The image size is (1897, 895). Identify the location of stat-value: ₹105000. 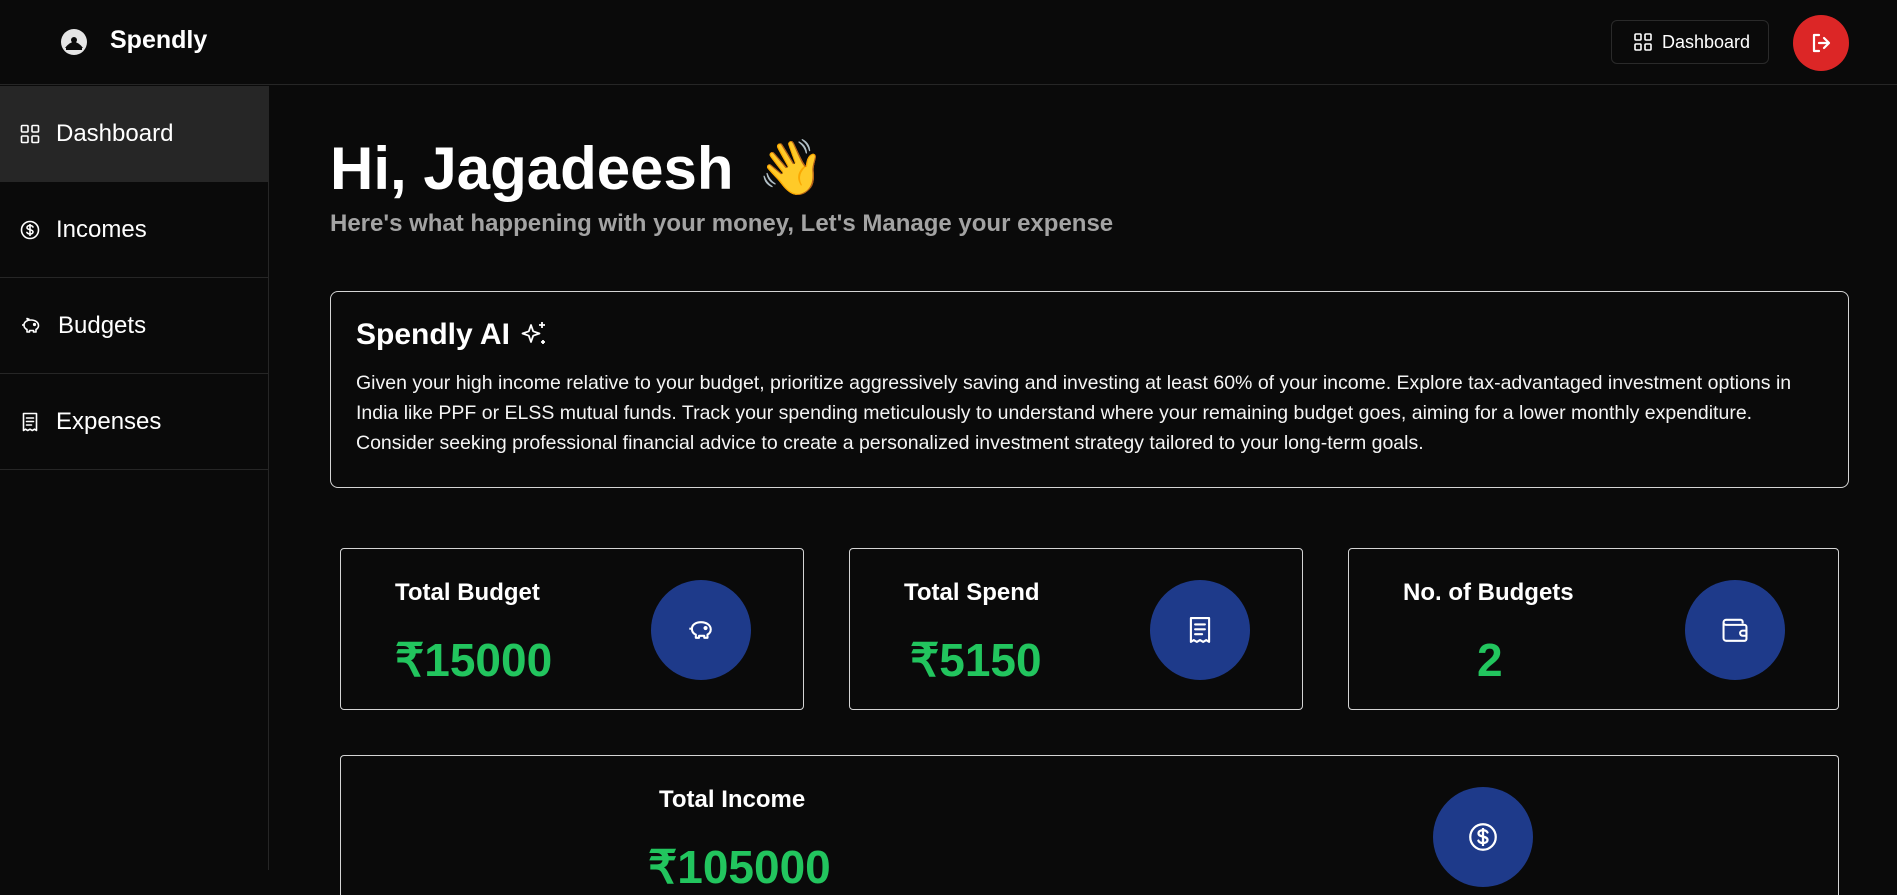
(739, 867).